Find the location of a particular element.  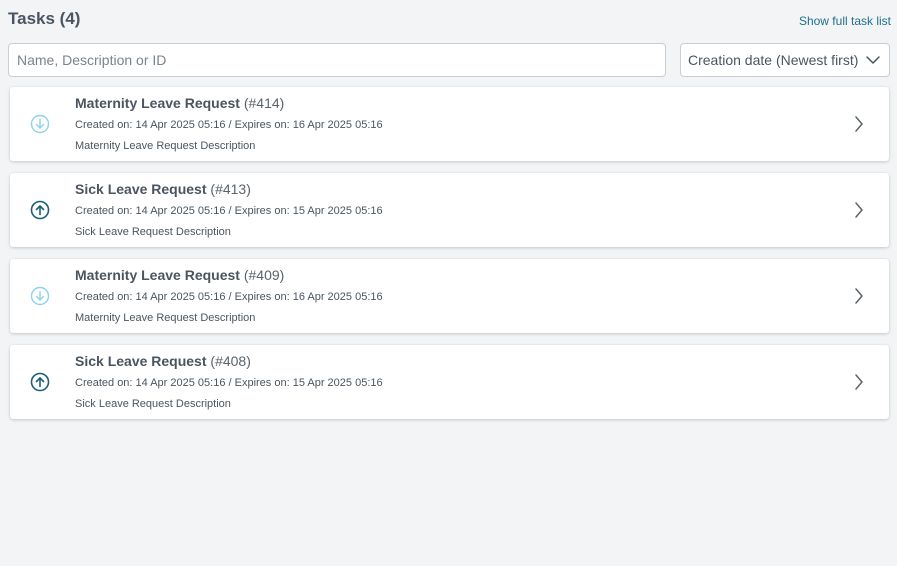

task-title: Sick Leave Request (#413) is located at coordinates (163, 189).